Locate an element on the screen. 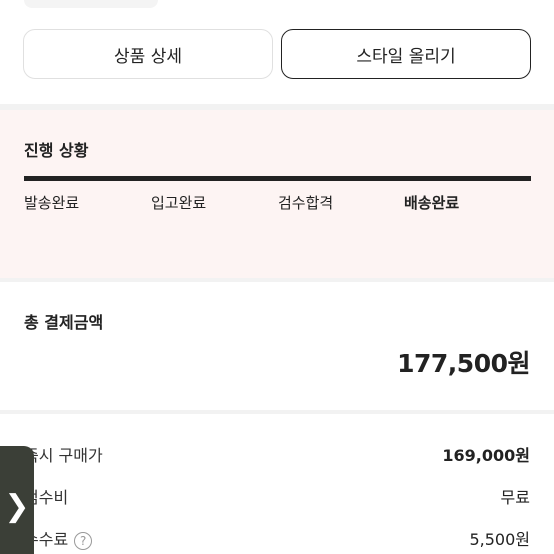  inspection-fee-value: 무료 is located at coordinates (515, 497).